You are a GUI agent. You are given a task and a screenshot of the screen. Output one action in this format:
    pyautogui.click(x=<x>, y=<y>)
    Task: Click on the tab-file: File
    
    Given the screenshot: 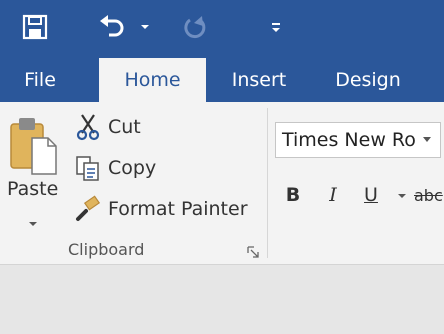 What is the action you would take?
    pyautogui.click(x=40, y=80)
    